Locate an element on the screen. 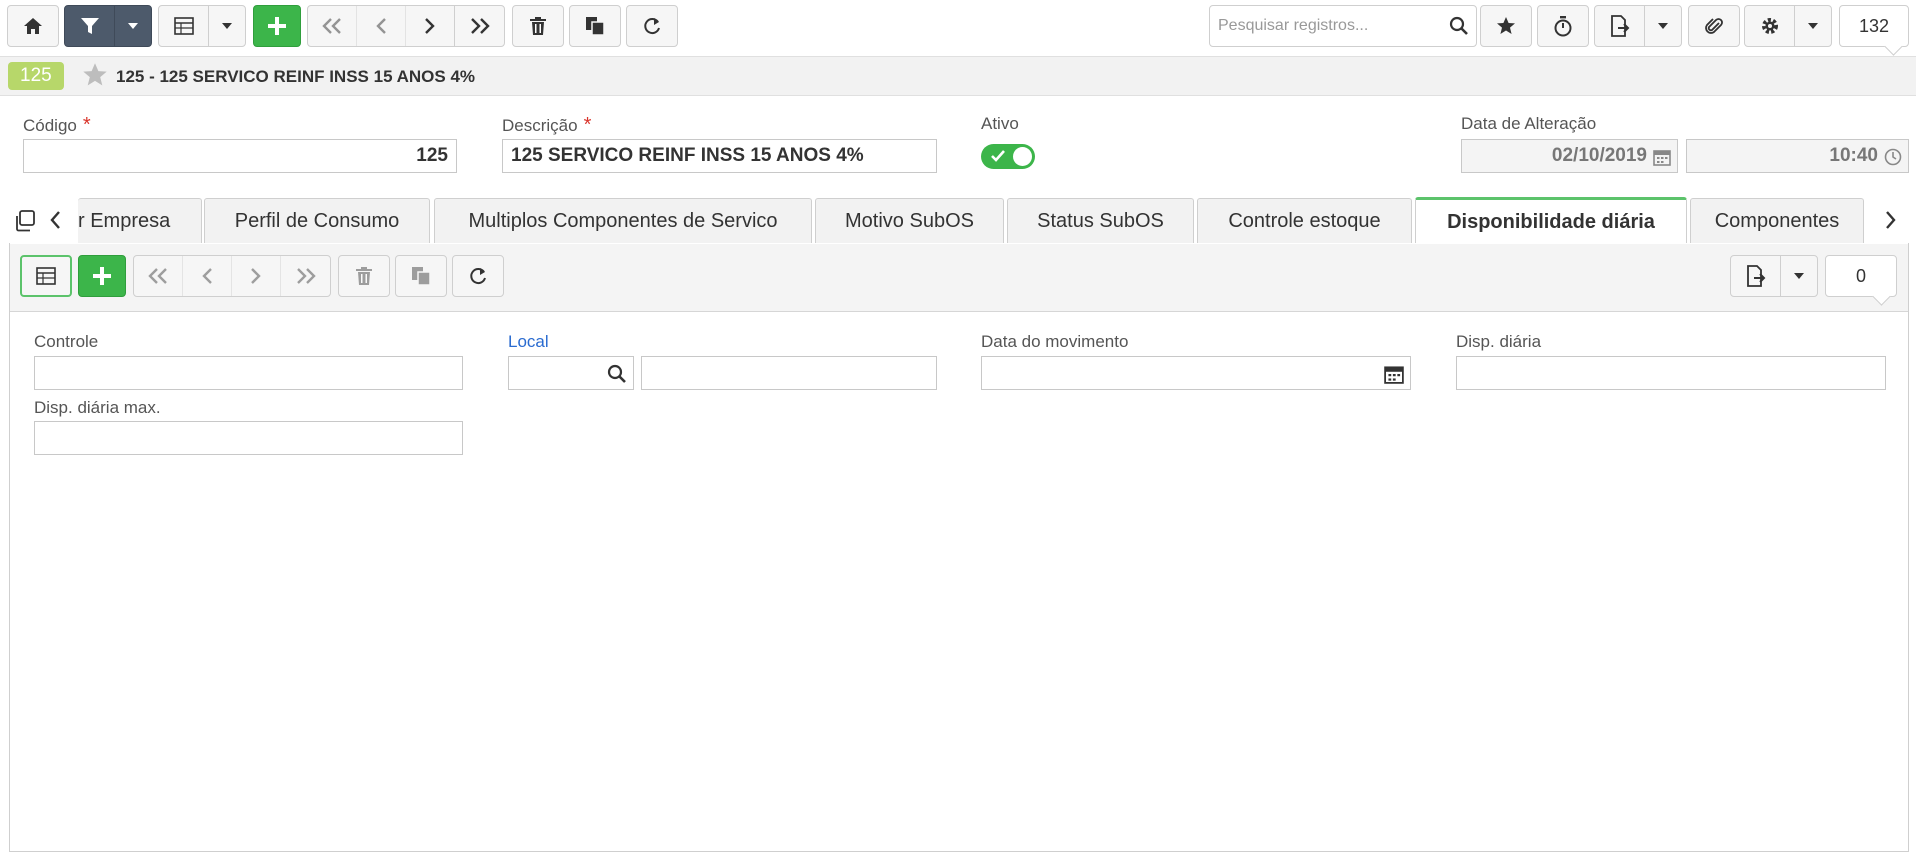 The width and height of the screenshot is (1916, 856). tabs-scroll-left-button is located at coordinates (55, 222).